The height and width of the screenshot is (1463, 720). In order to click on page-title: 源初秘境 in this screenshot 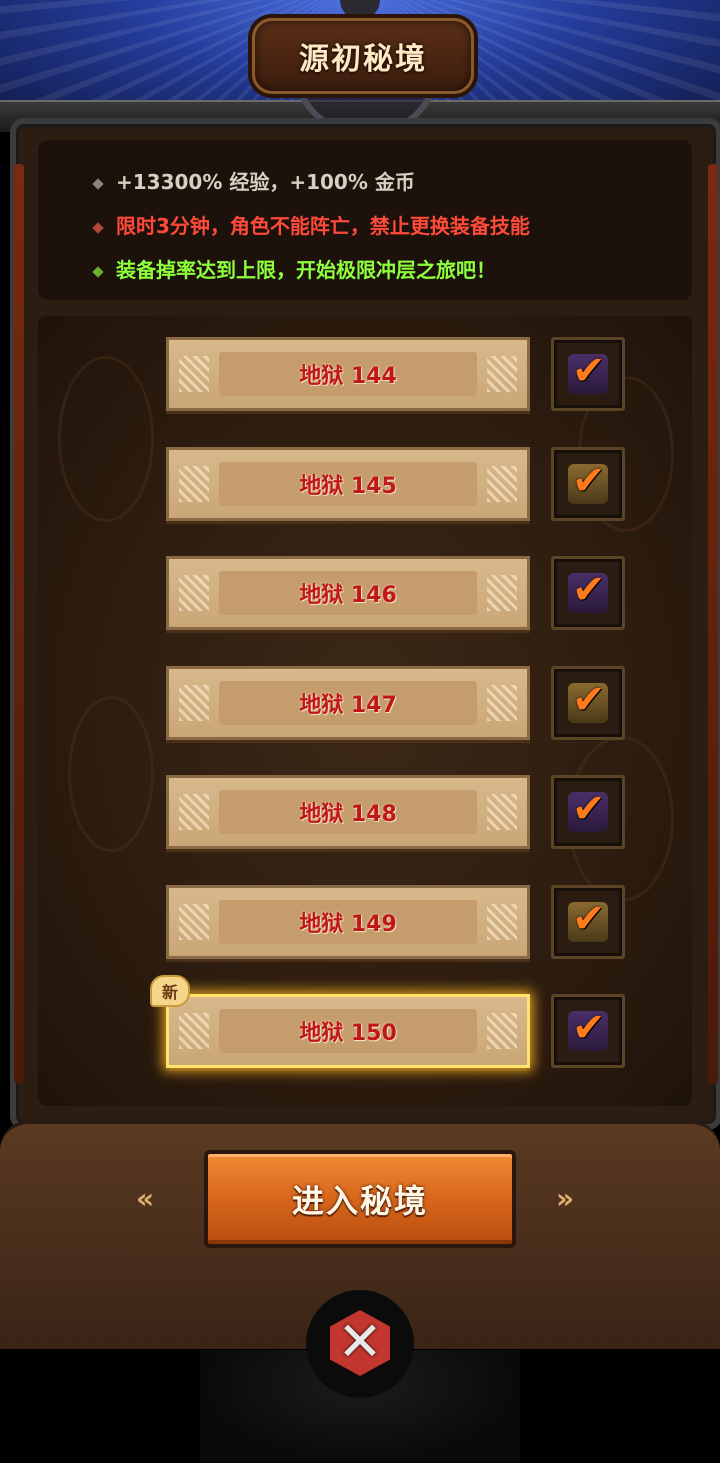, I will do `click(363, 59)`.